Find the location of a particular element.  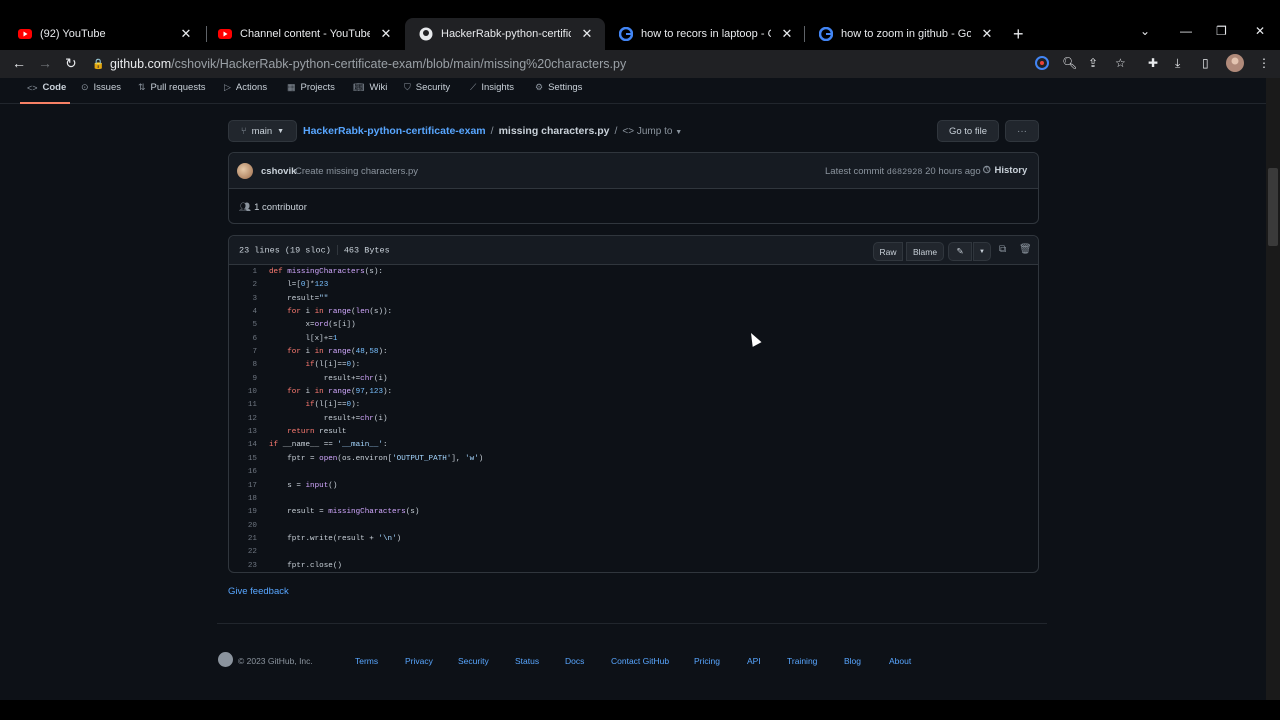

footer-link-about: About is located at coordinates (900, 661).